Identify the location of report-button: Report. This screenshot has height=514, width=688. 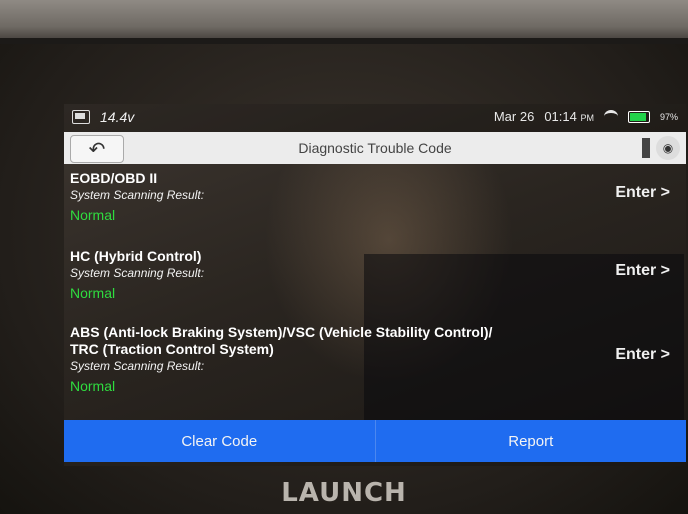
(530, 441).